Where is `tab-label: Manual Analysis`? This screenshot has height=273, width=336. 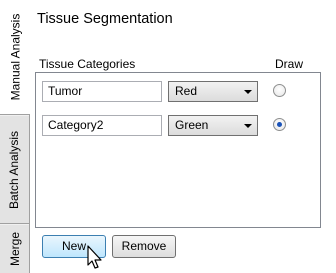 tab-label: Manual Analysis is located at coordinates (15, 57).